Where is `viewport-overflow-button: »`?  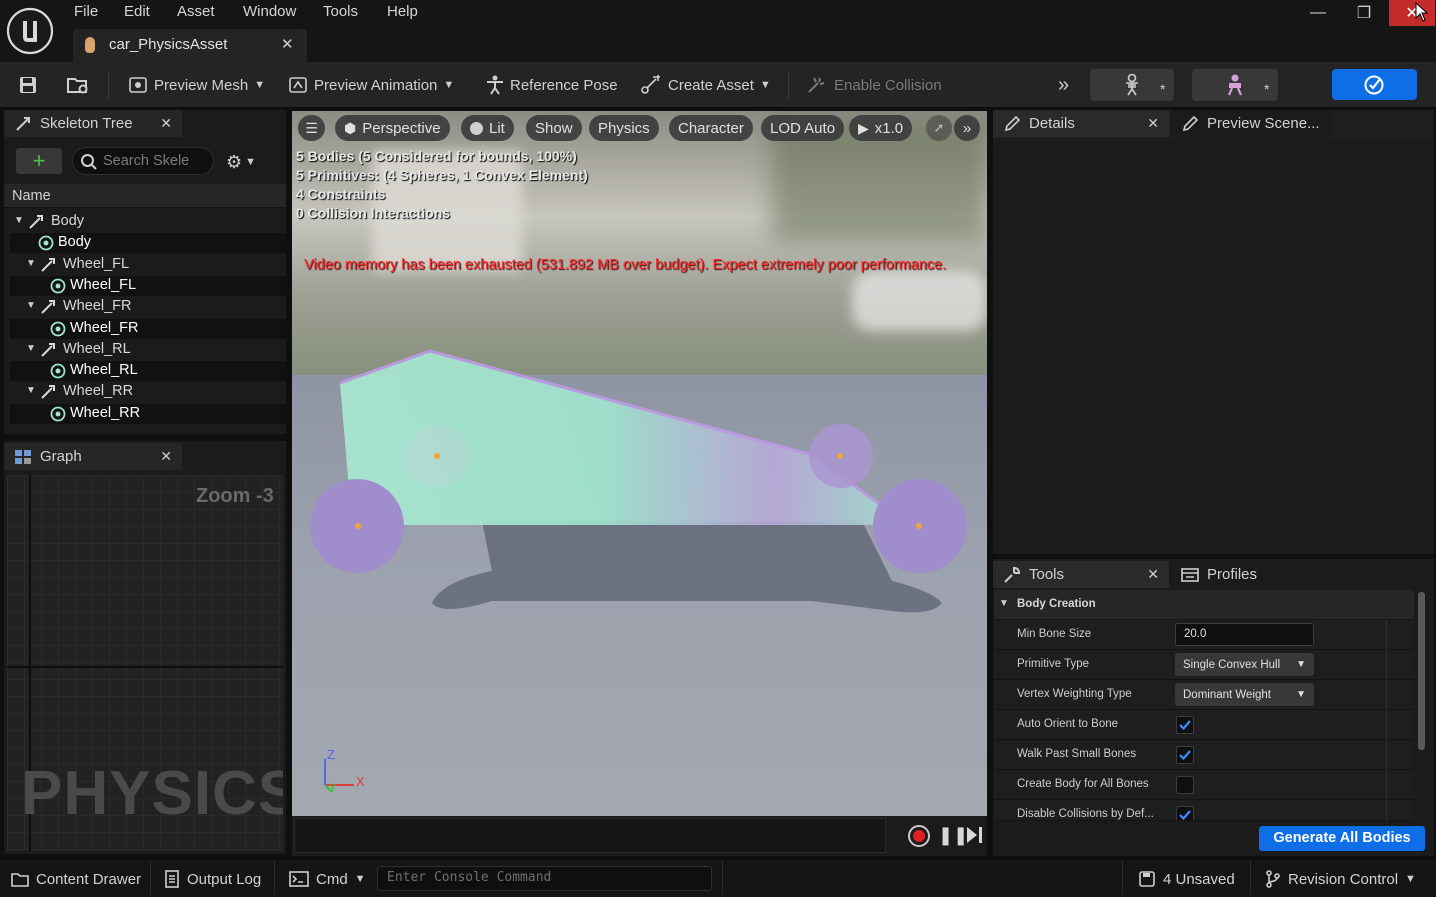 viewport-overflow-button: » is located at coordinates (967, 128).